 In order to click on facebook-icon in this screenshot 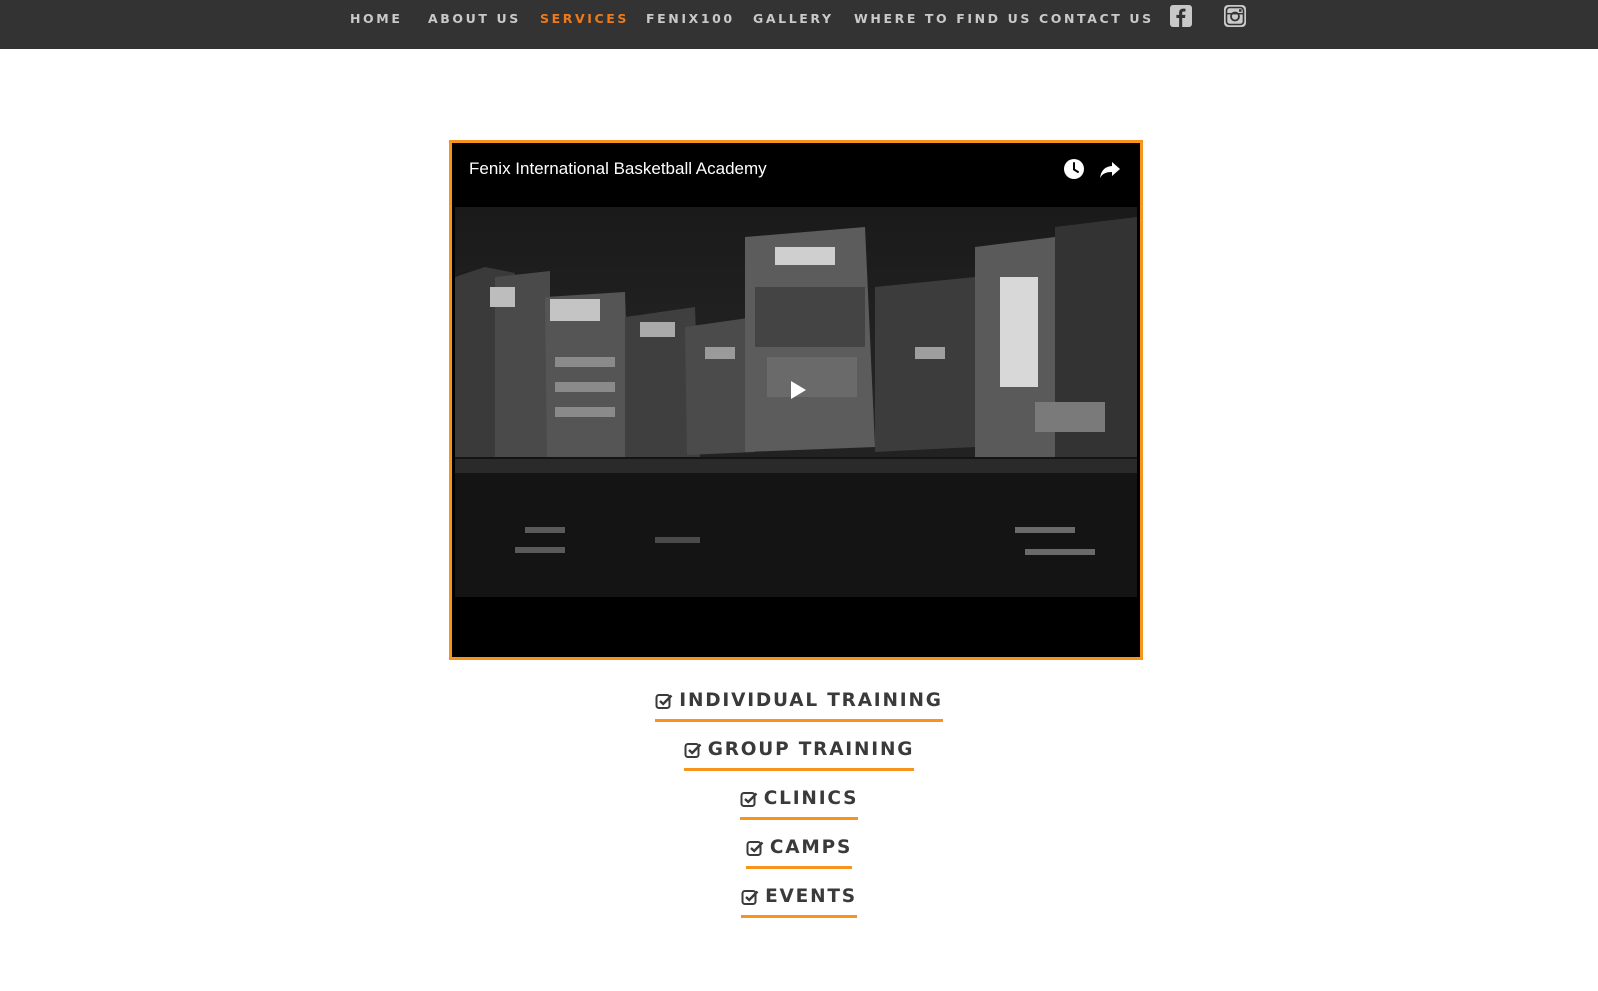, I will do `click(1181, 16)`.